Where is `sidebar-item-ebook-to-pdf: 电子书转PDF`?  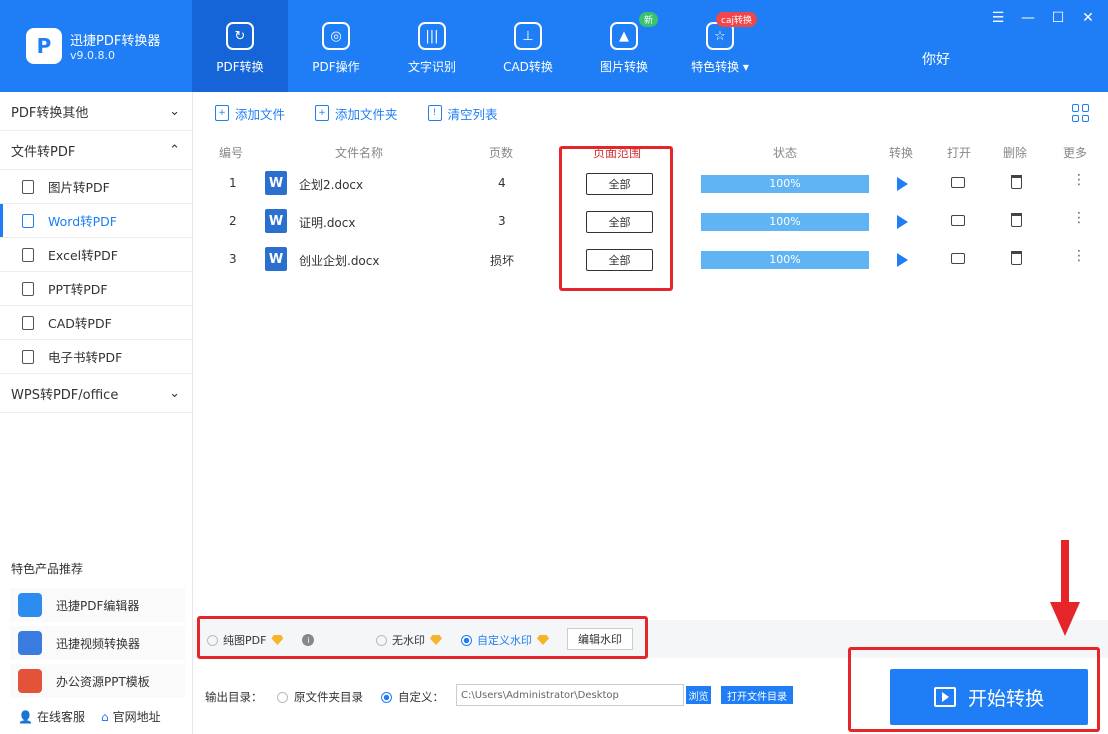 sidebar-item-ebook-to-pdf: 电子书转PDF is located at coordinates (96, 357).